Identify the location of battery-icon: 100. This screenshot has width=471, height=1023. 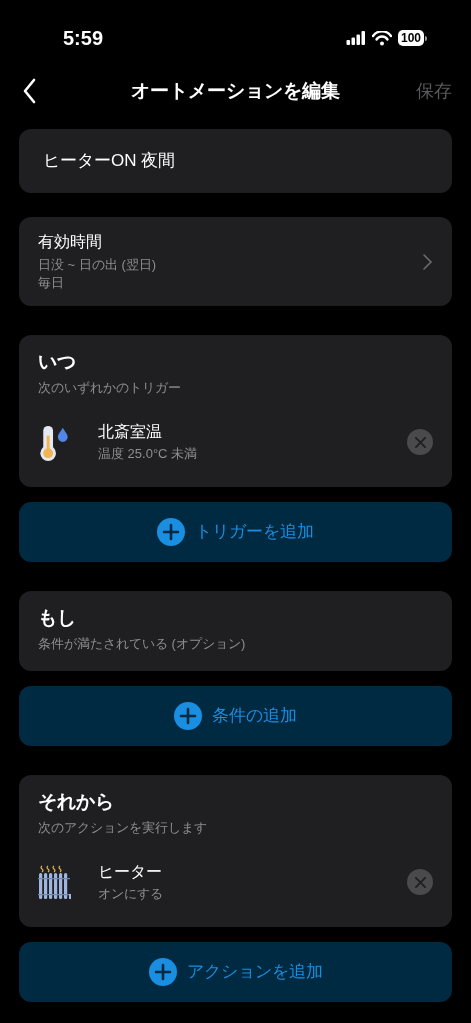
(412, 38).